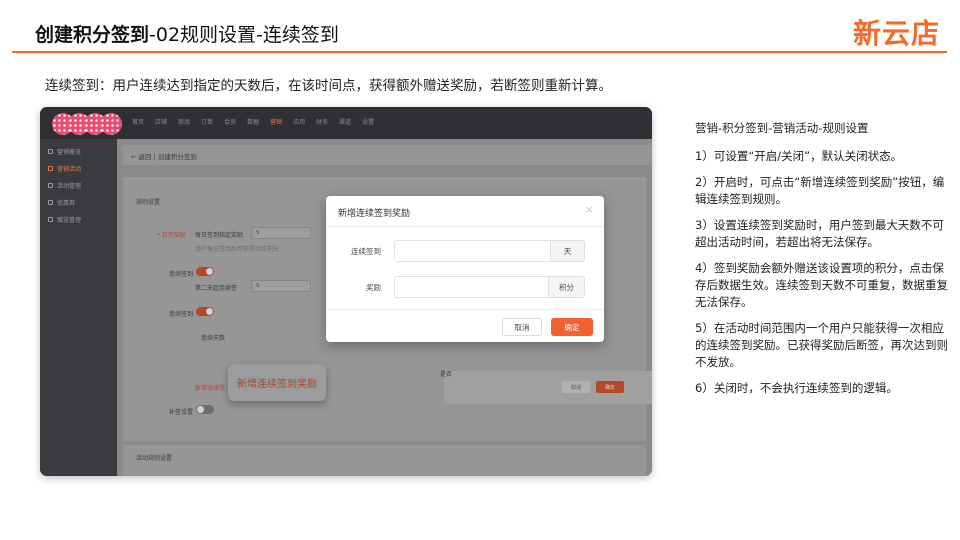  I want to click on title-divider, so click(479, 52).